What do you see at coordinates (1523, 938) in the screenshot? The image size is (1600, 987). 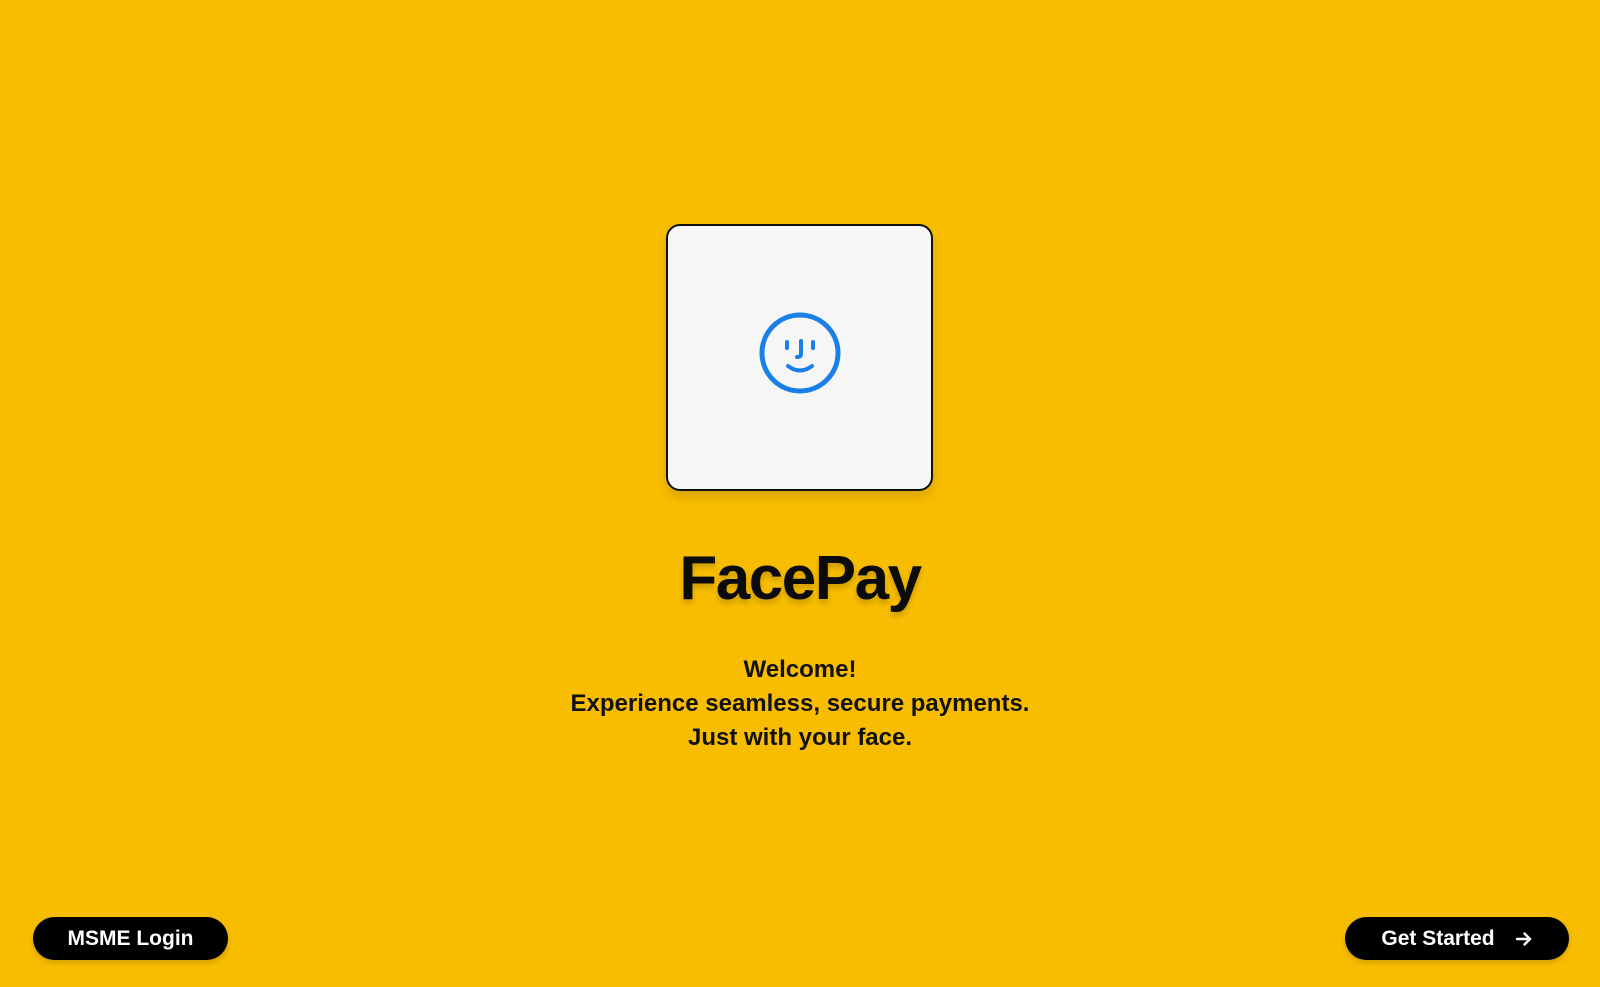 I see `arrow-right-icon` at bounding box center [1523, 938].